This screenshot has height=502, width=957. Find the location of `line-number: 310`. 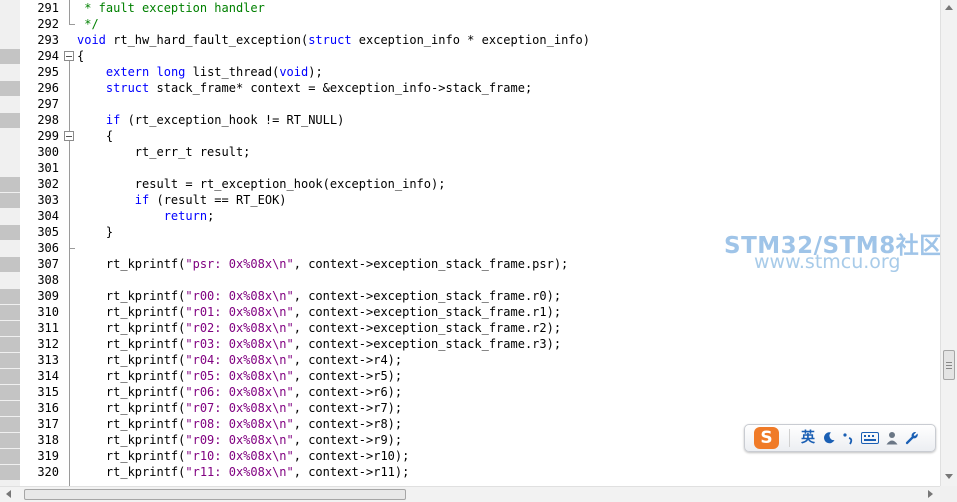

line-number: 310 is located at coordinates (48, 312).